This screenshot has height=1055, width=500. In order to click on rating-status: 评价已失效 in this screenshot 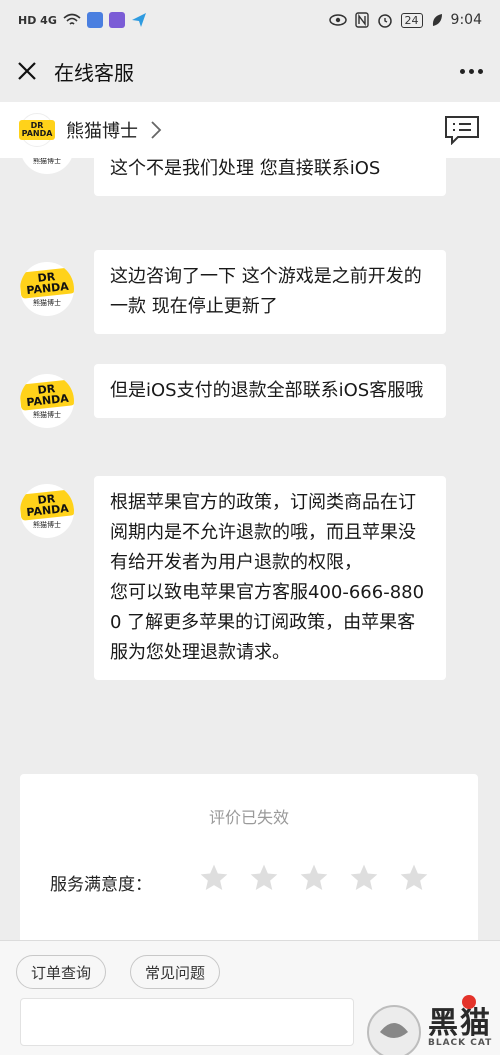, I will do `click(248, 817)`.